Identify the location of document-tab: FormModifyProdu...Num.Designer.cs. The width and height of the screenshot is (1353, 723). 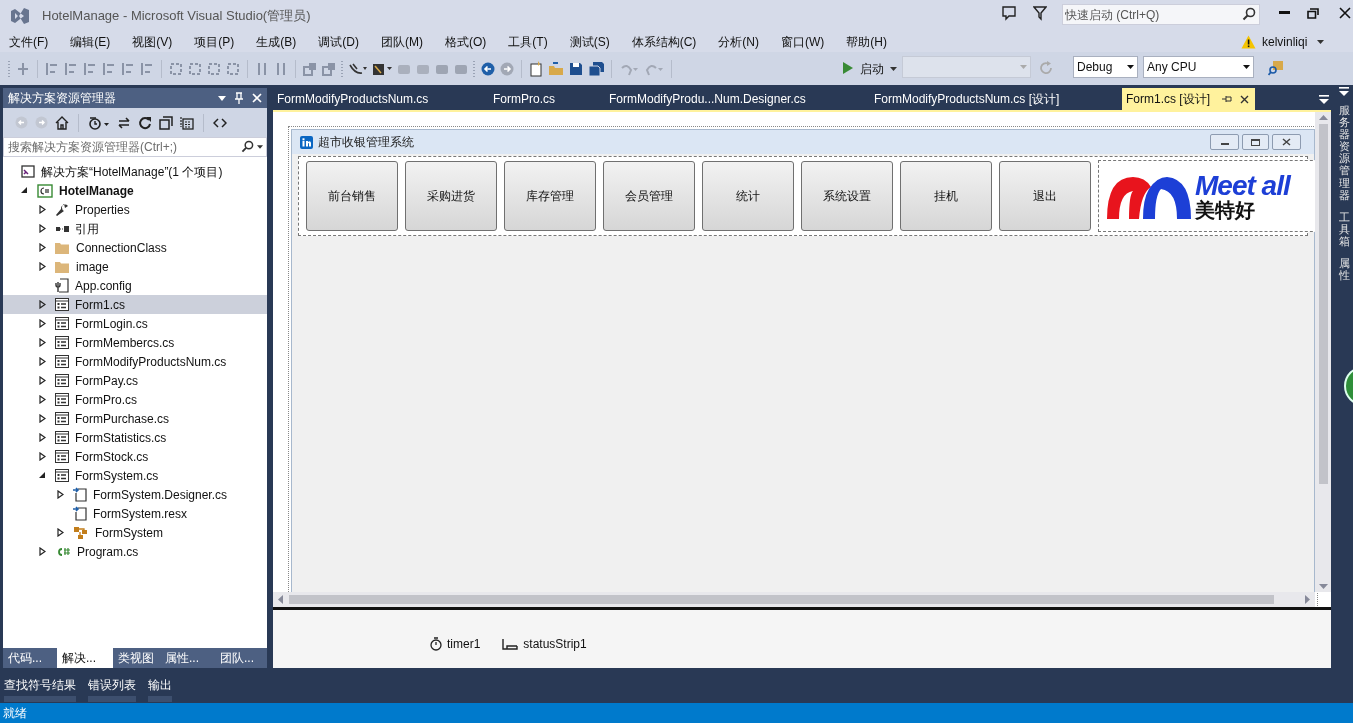
(737, 99).